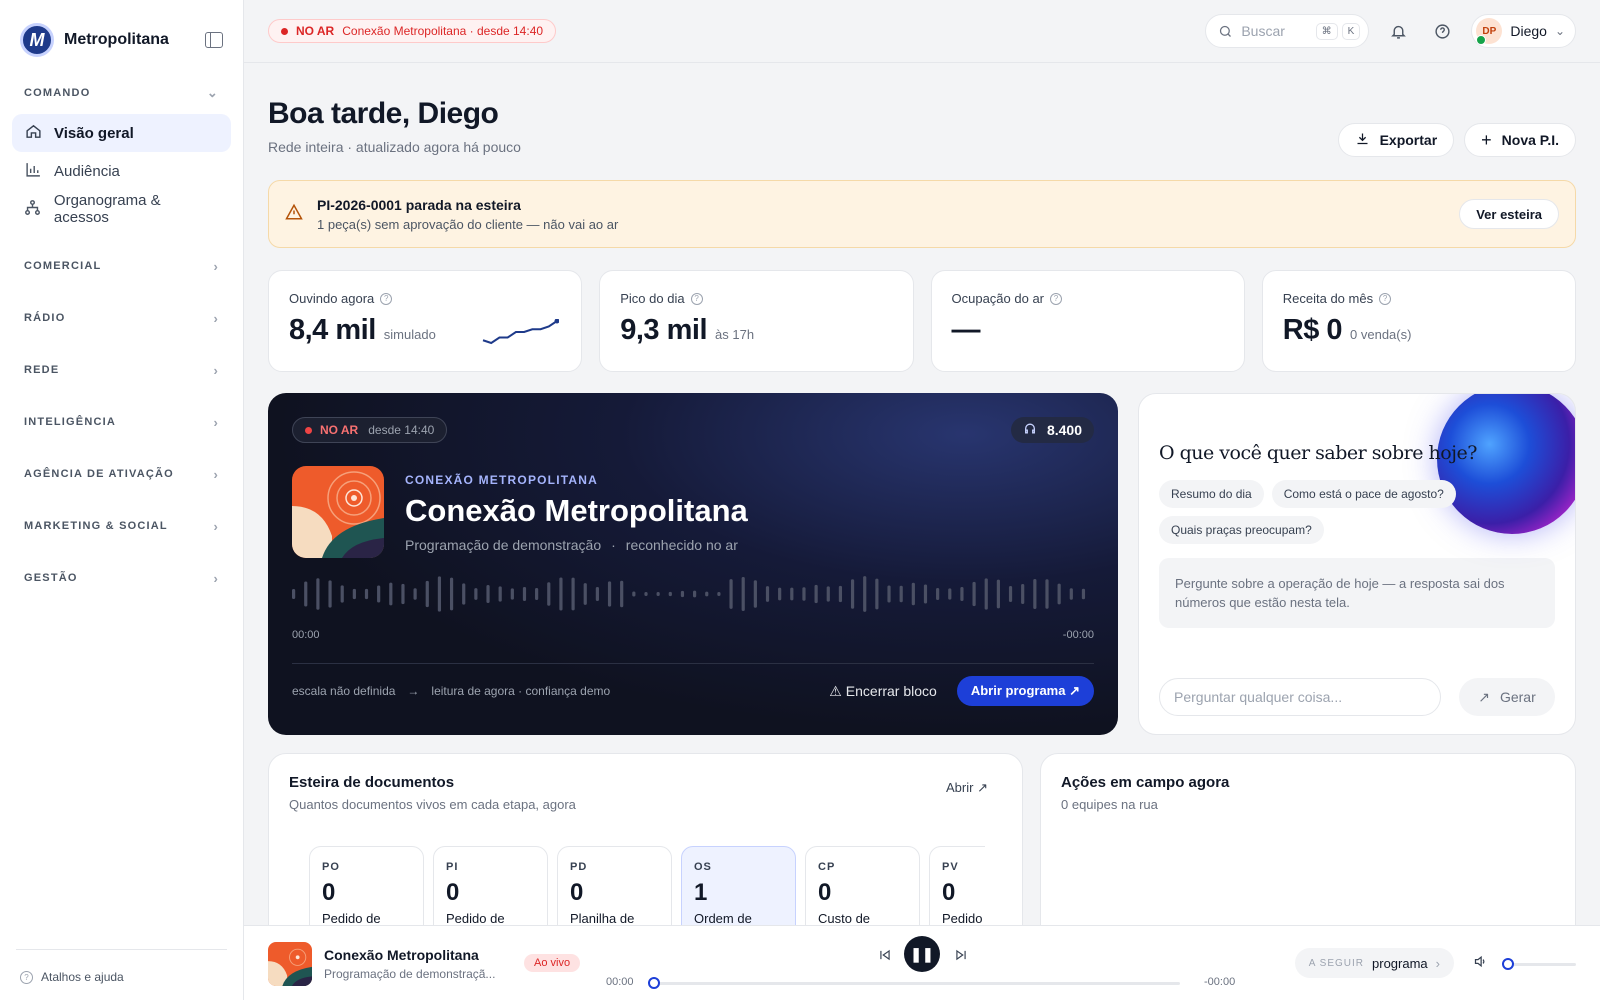 This screenshot has height=1000, width=1600. Describe the element at coordinates (835, 690) in the screenshot. I see `warning-icon: ⚠` at that location.